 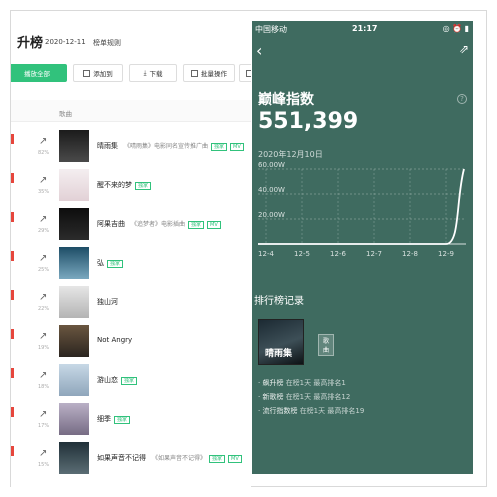 What do you see at coordinates (362, 52) in the screenshot?
I see `nav-bar: ‹ ⇗` at bounding box center [362, 52].